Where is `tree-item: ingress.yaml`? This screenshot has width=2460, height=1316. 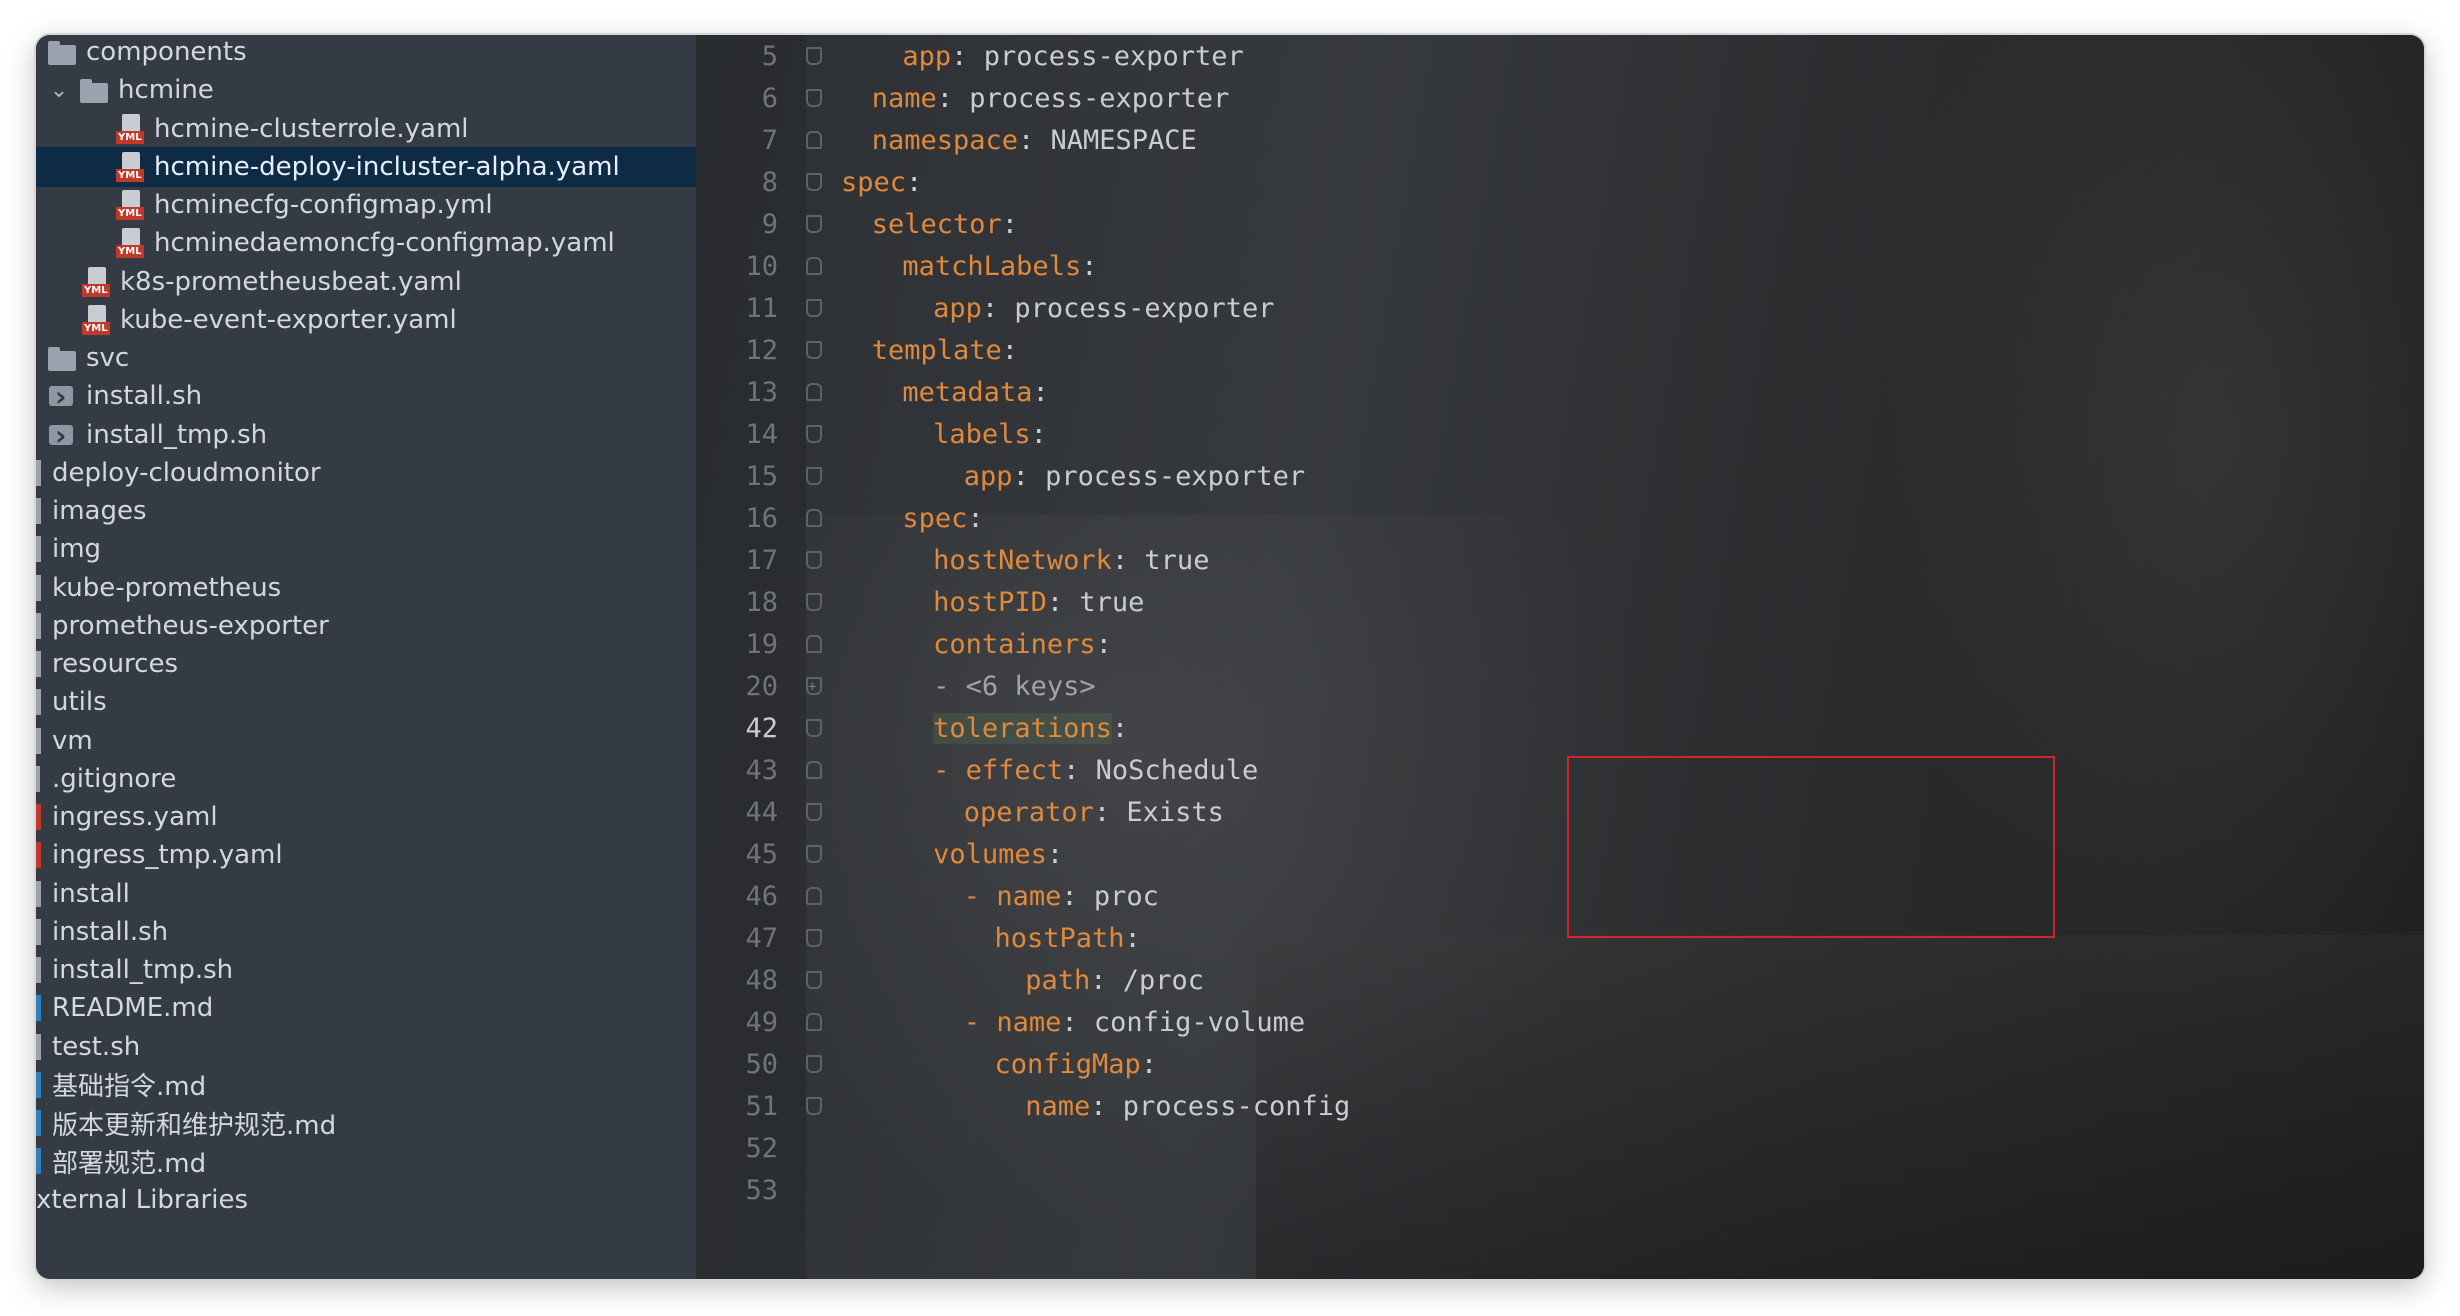 tree-item: ingress.yaml is located at coordinates (366, 817).